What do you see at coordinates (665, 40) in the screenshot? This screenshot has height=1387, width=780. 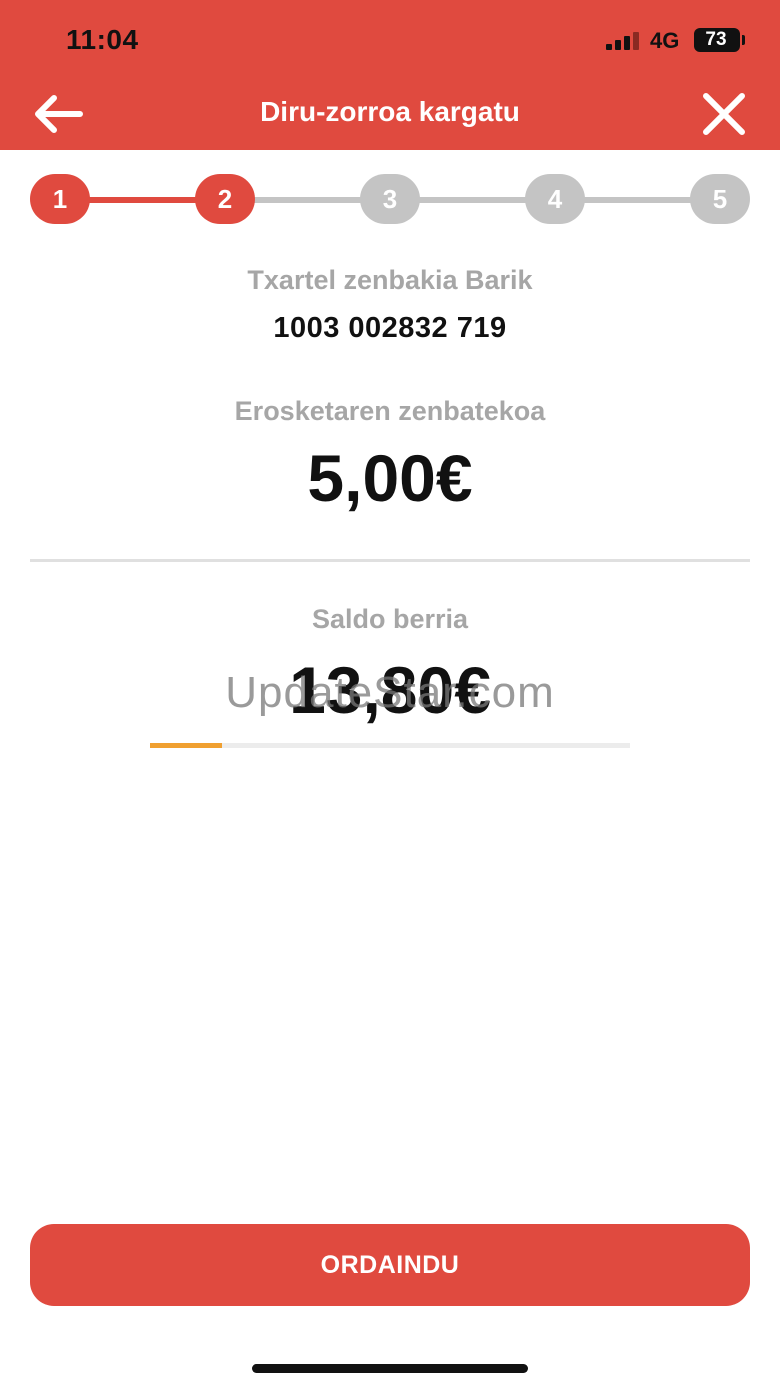 I see `network-type: 4G` at bounding box center [665, 40].